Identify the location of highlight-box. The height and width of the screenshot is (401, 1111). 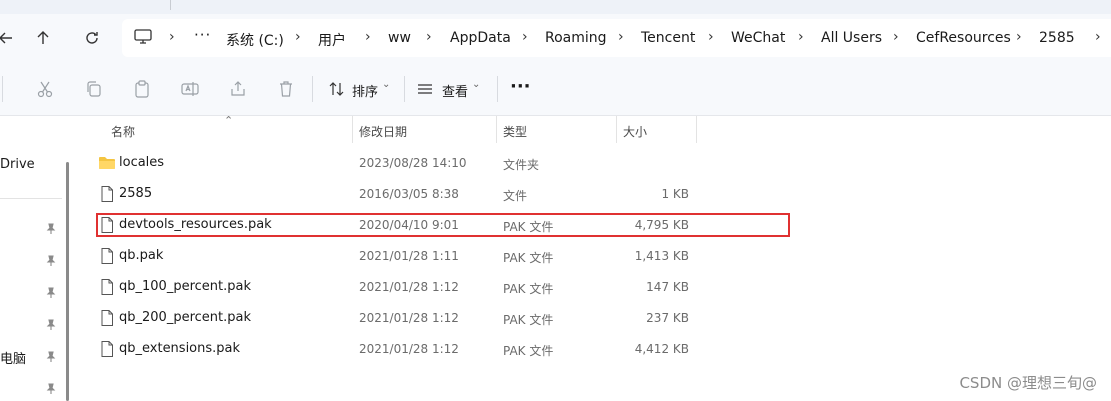
(443, 225).